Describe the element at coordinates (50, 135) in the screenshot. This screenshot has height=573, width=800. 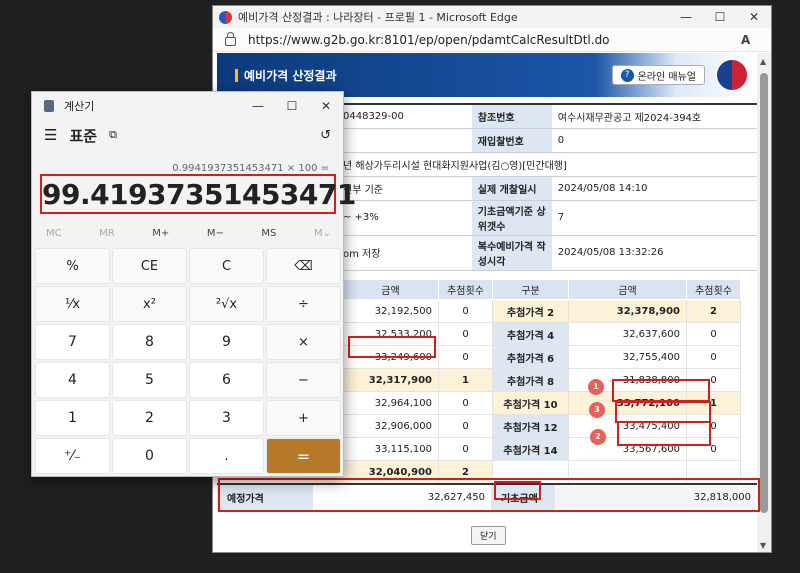
I see `menu-icon: ☰` at that location.